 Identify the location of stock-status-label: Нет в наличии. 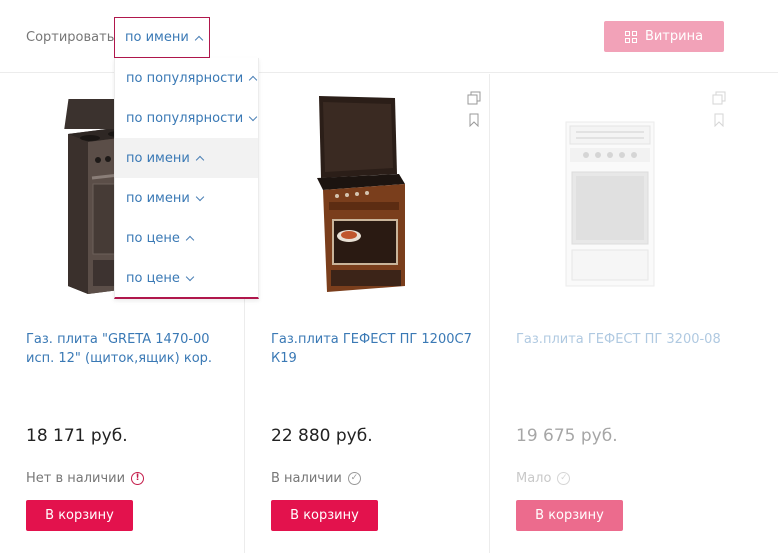
(76, 478).